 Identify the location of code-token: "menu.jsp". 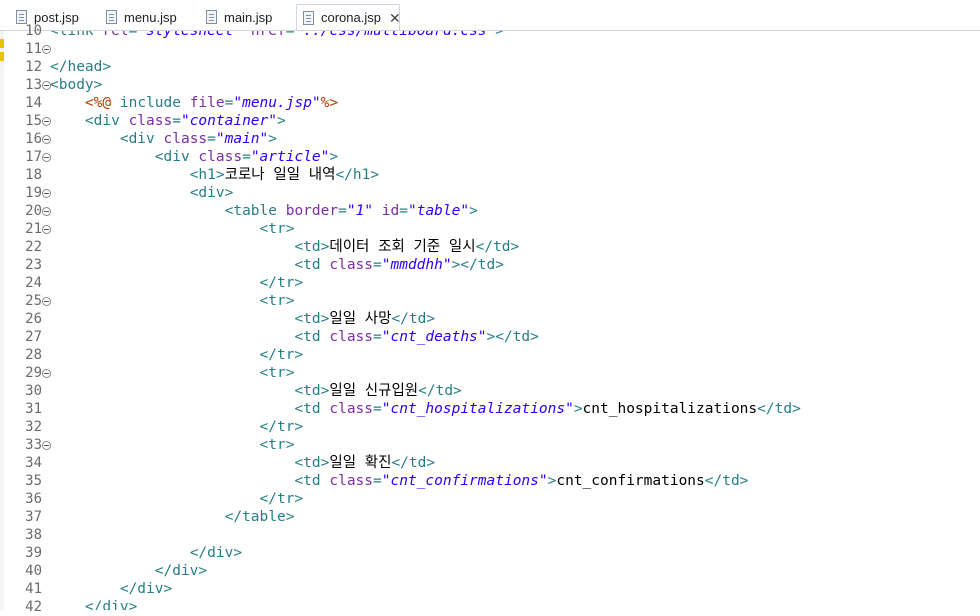
(277, 103).